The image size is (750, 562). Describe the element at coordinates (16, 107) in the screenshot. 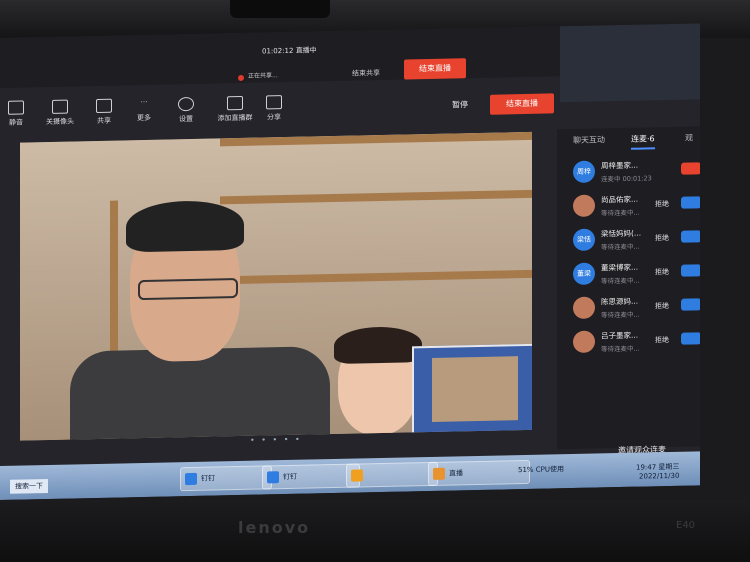

I see `microphone-icon` at that location.